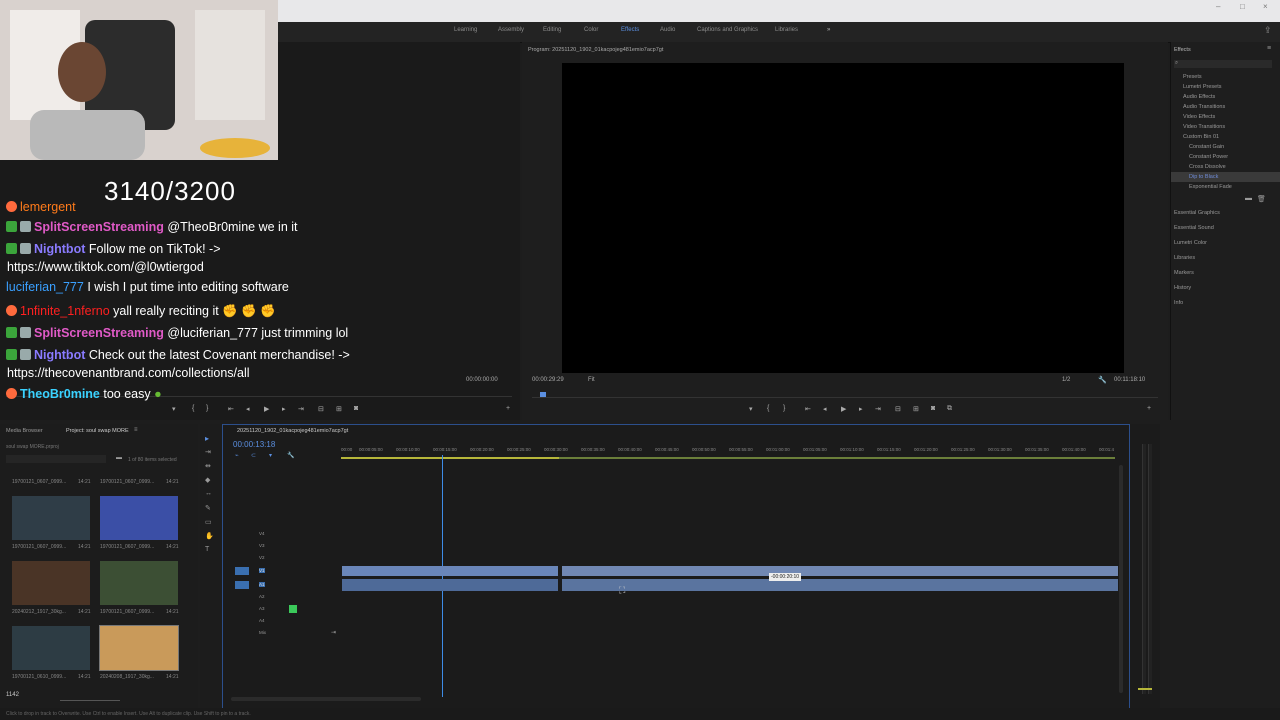 The image size is (1280, 720). Describe the element at coordinates (253, 455) in the screenshot. I see `linked-selection-icon: ⊂` at that location.